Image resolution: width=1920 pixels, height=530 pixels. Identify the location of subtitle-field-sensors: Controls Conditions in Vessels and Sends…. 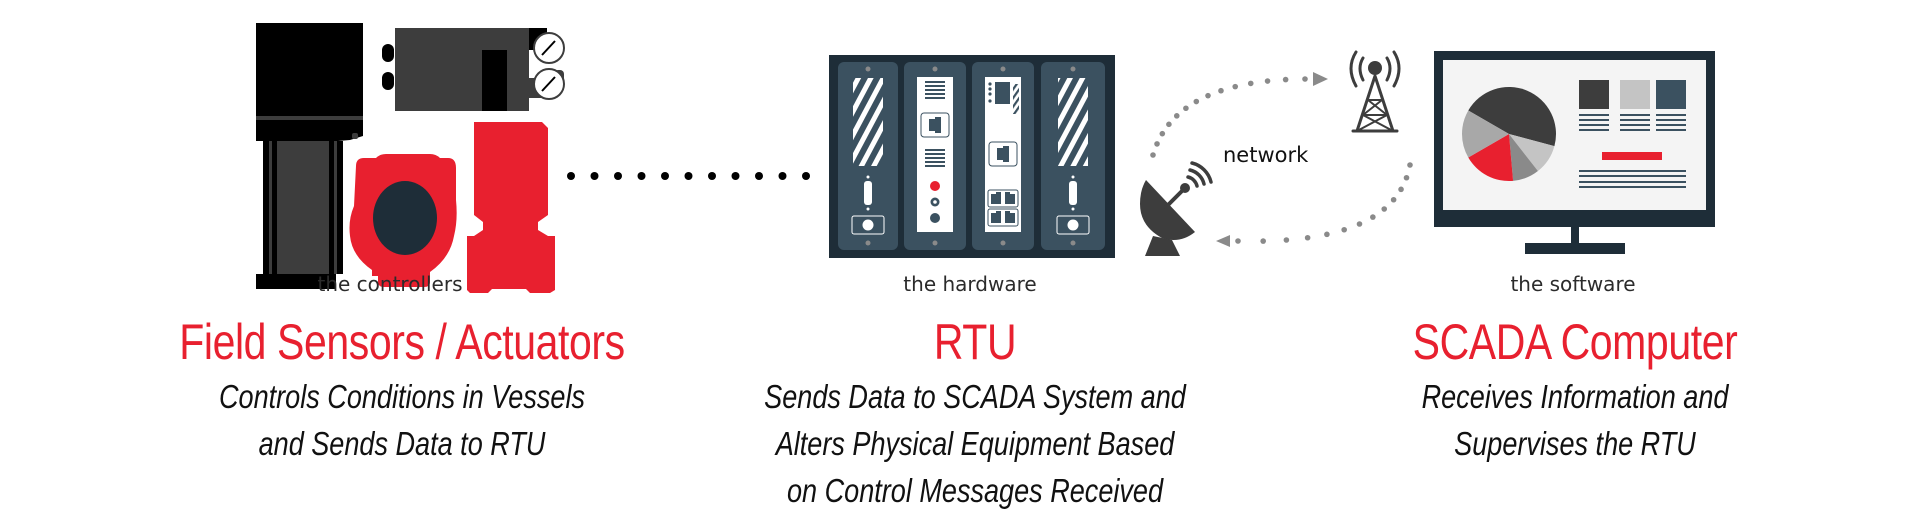
(402, 420).